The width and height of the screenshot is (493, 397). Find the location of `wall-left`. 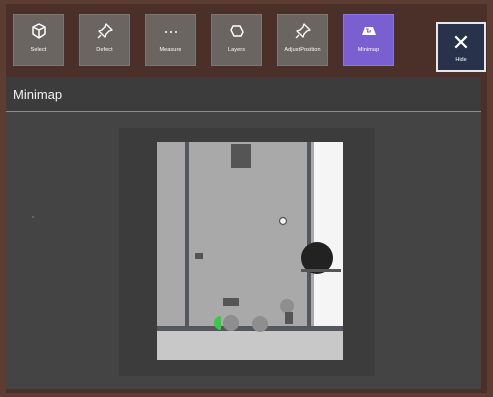

wall-left is located at coordinates (187, 235).